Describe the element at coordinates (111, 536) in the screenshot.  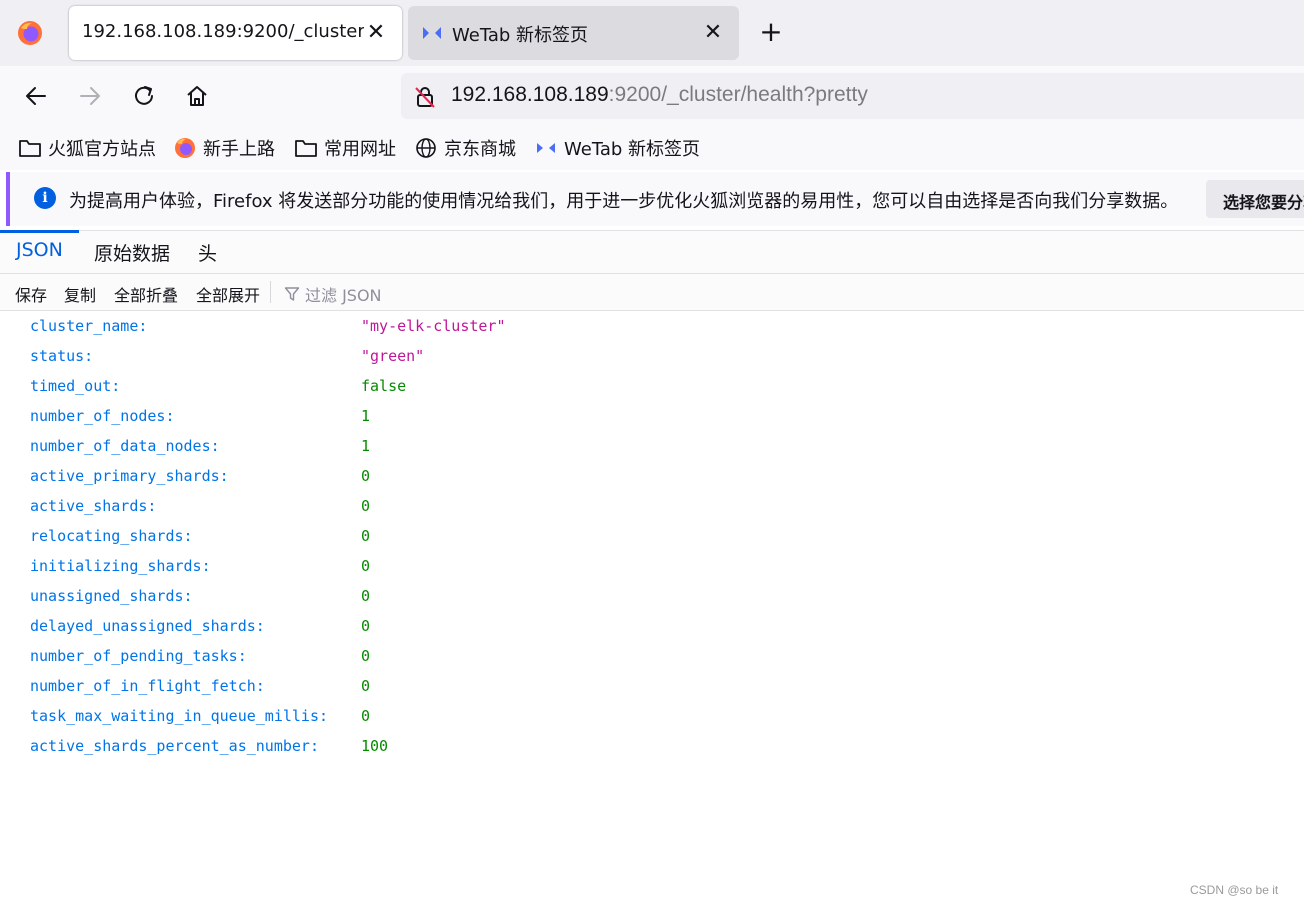
I see `json-key: relocating_shards:` at that location.